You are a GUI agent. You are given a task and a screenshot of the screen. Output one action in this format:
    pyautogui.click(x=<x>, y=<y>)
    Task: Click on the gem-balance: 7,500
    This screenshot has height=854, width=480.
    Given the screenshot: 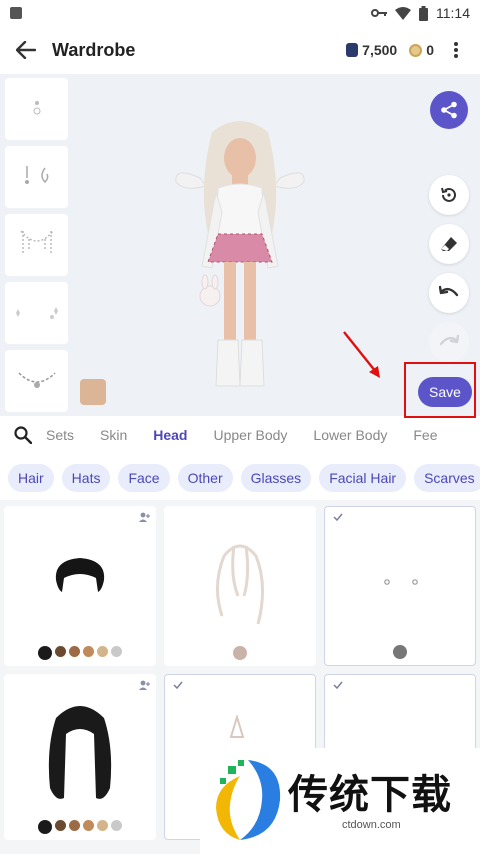 What is the action you would take?
    pyautogui.click(x=371, y=50)
    